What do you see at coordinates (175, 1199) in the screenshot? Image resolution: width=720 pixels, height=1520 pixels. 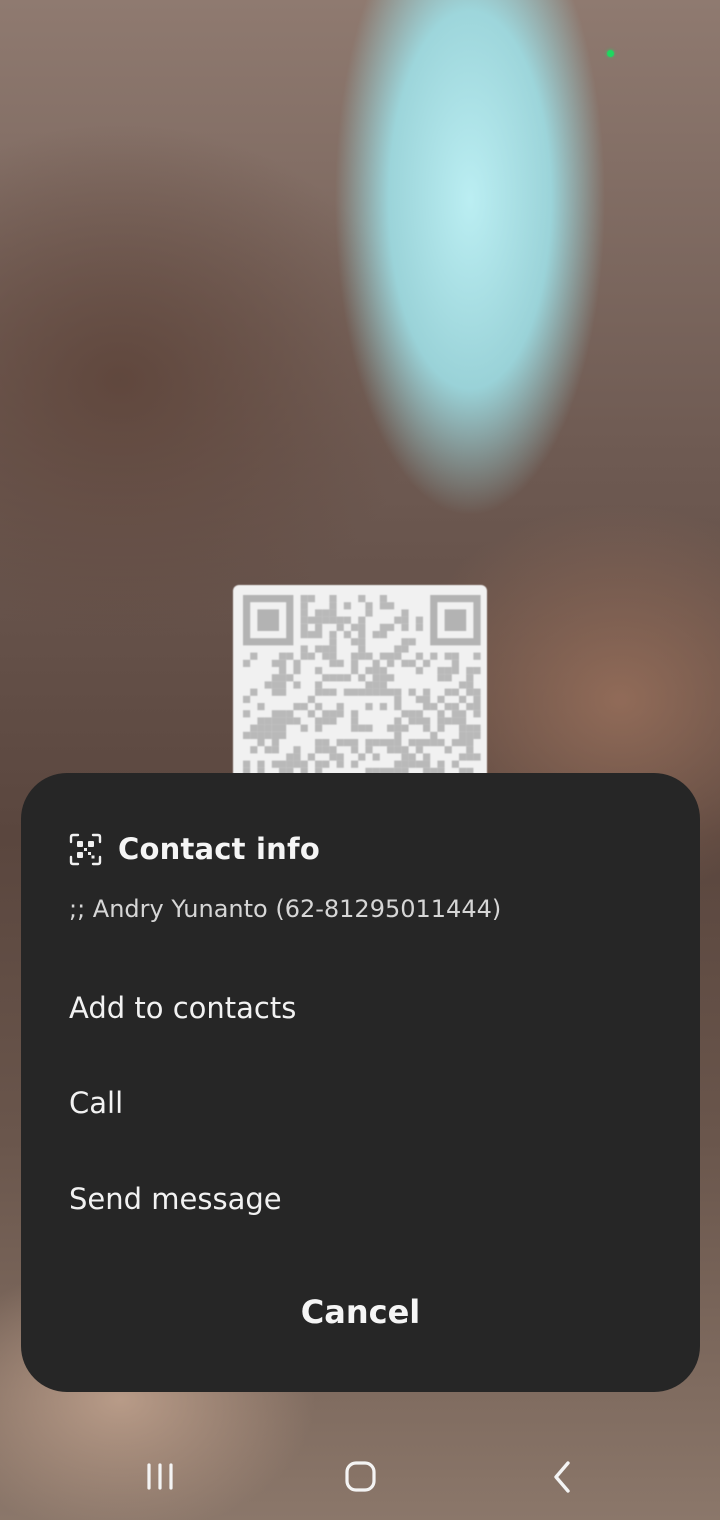 I see `send-message-button: Send message` at bounding box center [175, 1199].